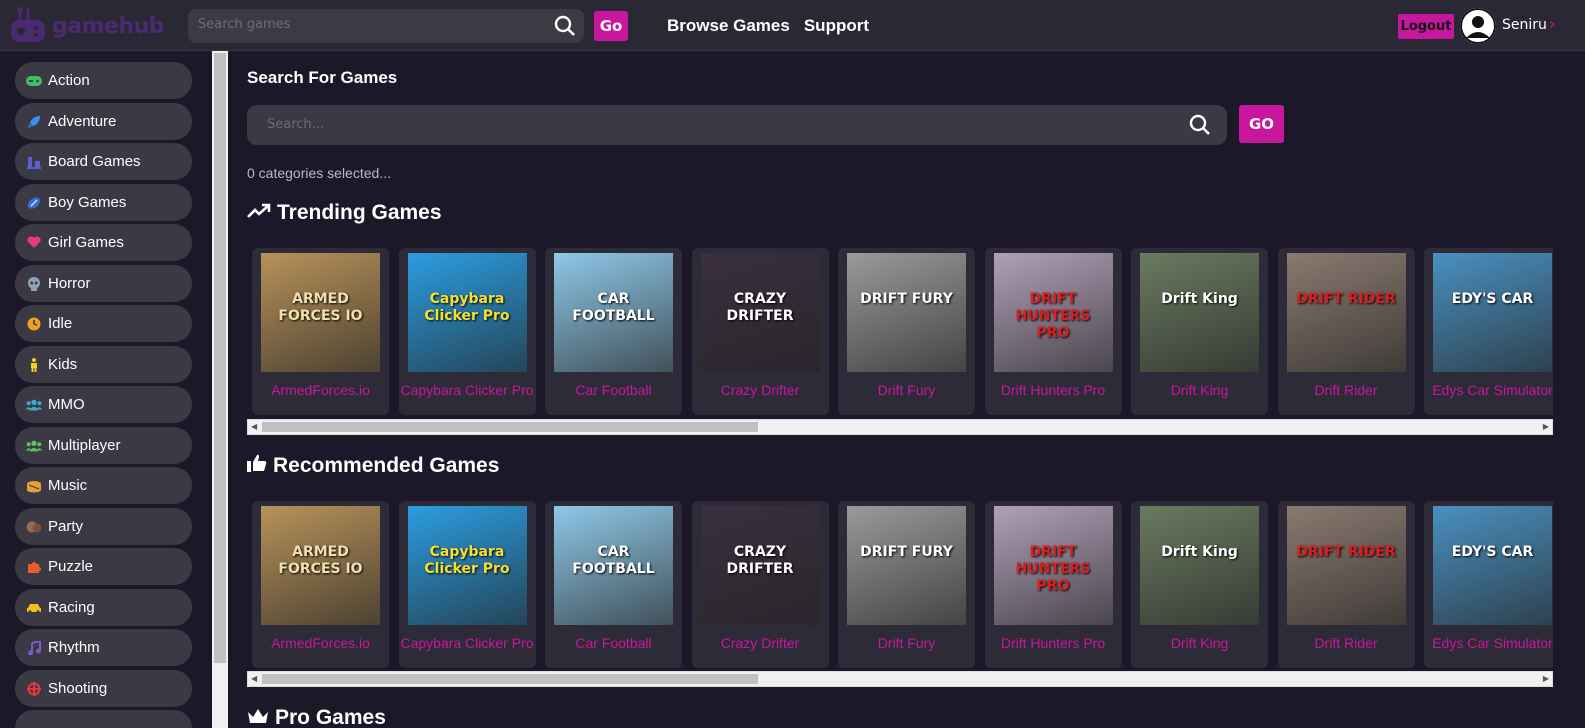 The width and height of the screenshot is (1585, 728). Describe the element at coordinates (717, 124) in the screenshot. I see `main-search-input` at that location.